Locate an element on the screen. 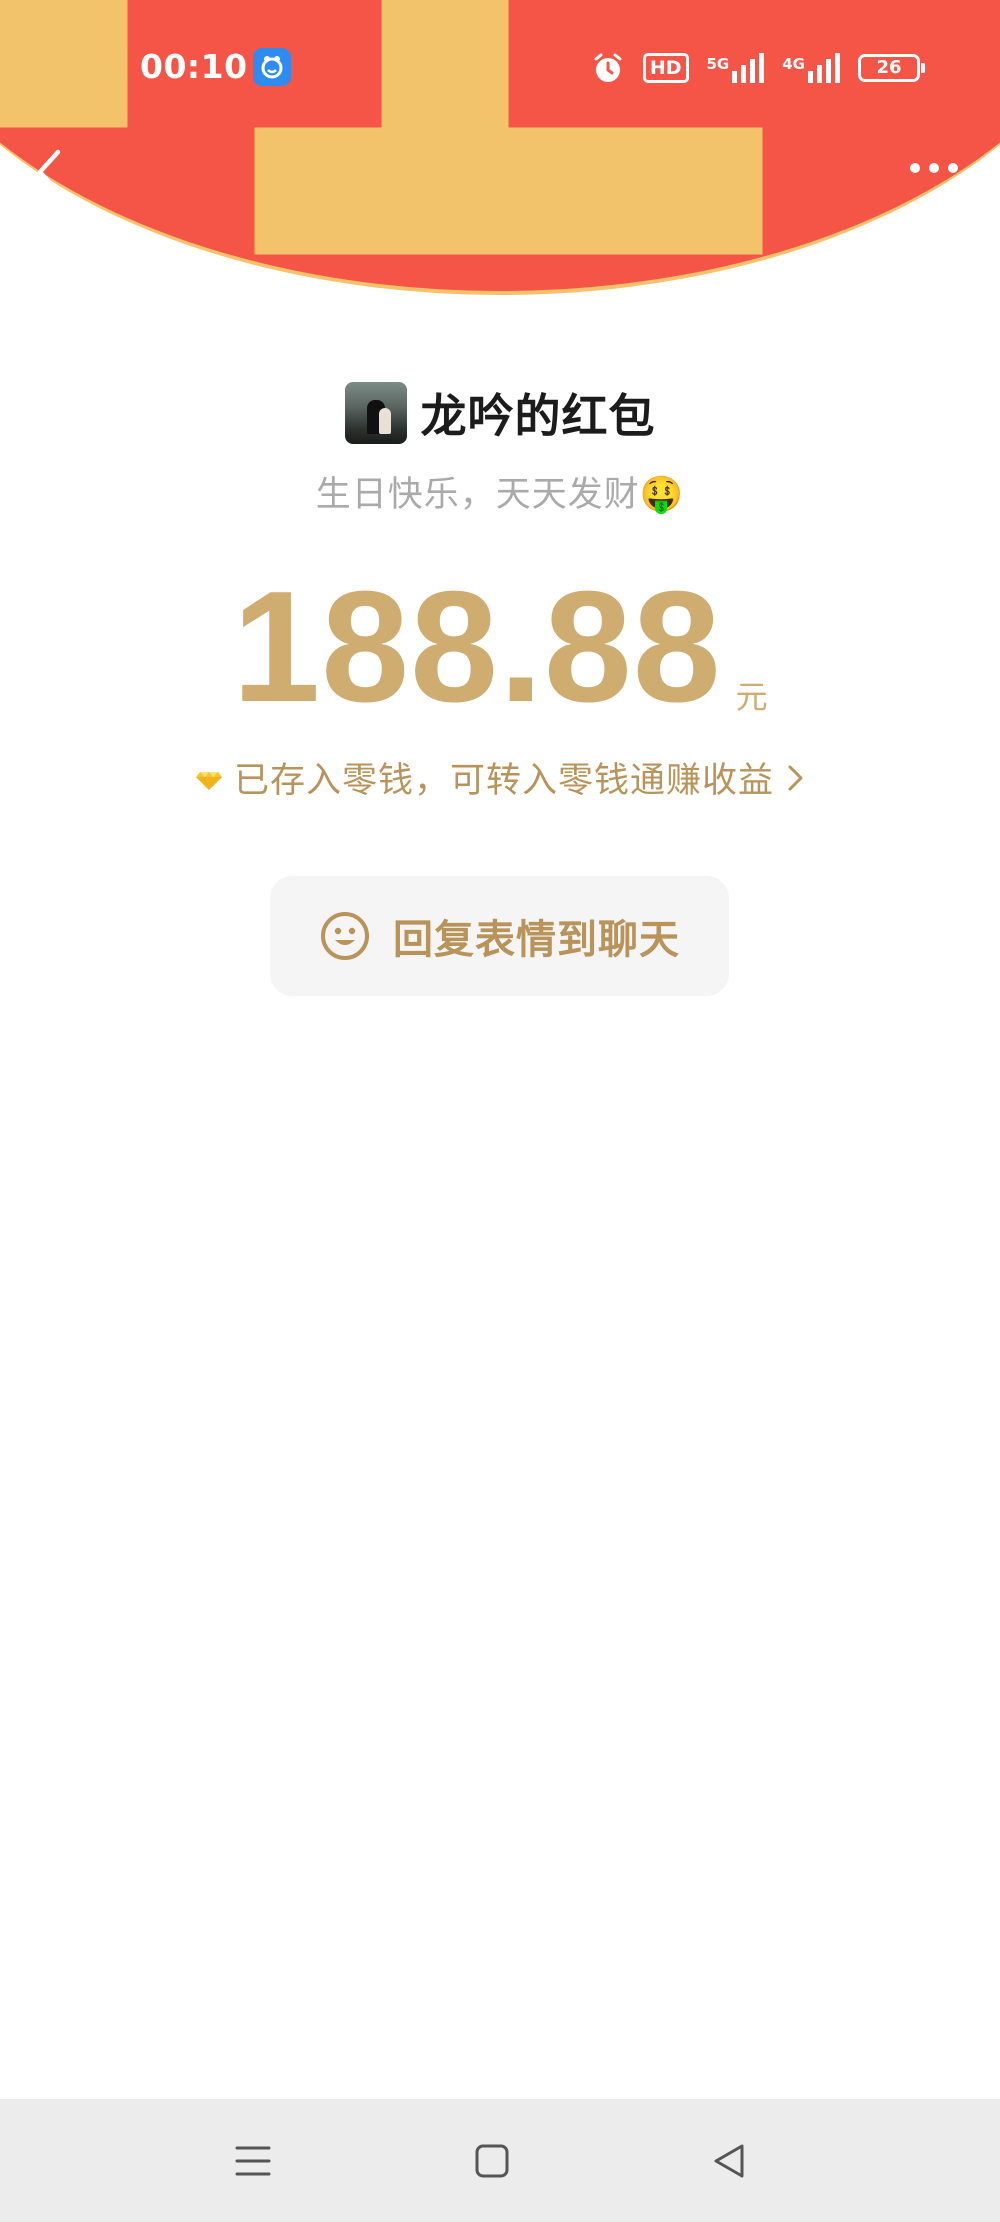  system-navigation-bar is located at coordinates (500, 2160).